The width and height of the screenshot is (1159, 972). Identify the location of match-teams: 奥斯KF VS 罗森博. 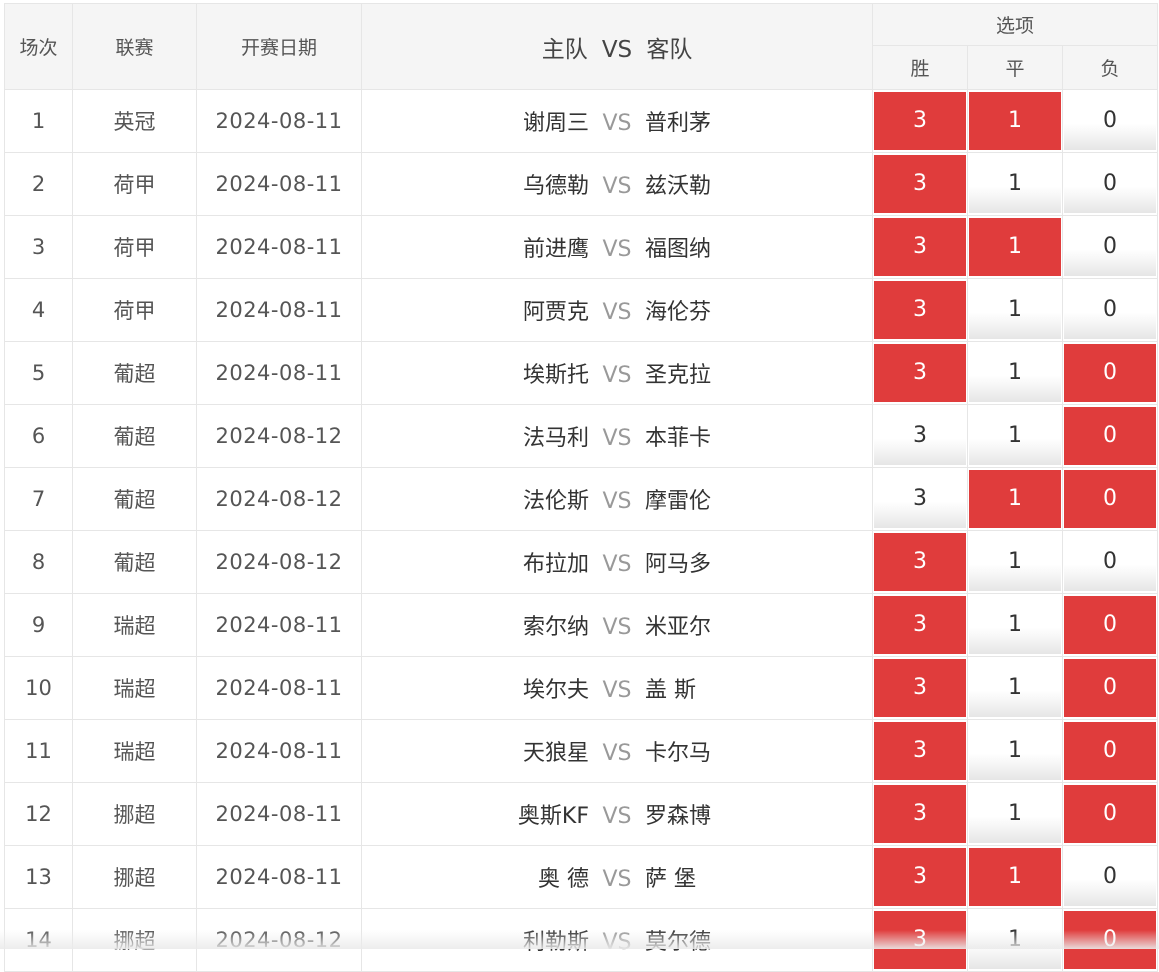
(617, 814).